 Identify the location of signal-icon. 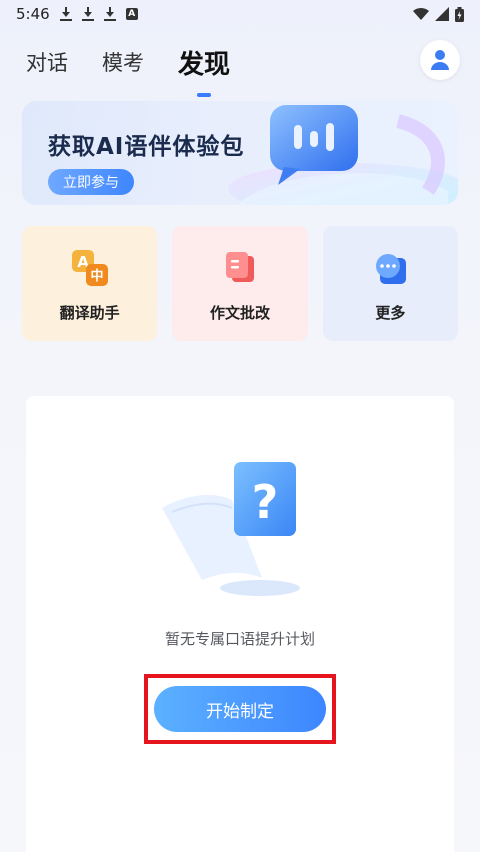
(442, 14).